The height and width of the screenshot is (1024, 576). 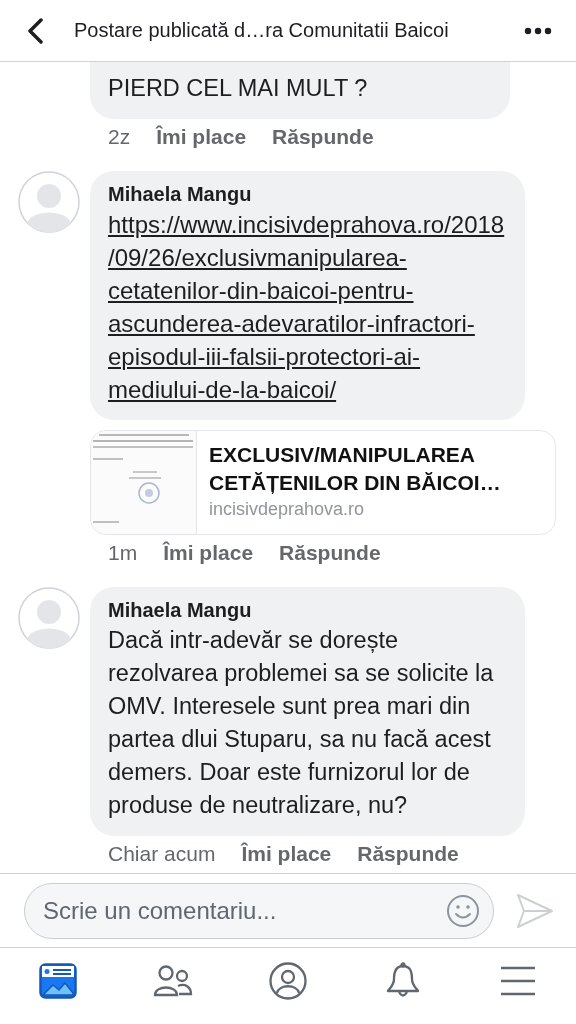 I want to click on emoji-icon, so click(x=463, y=910).